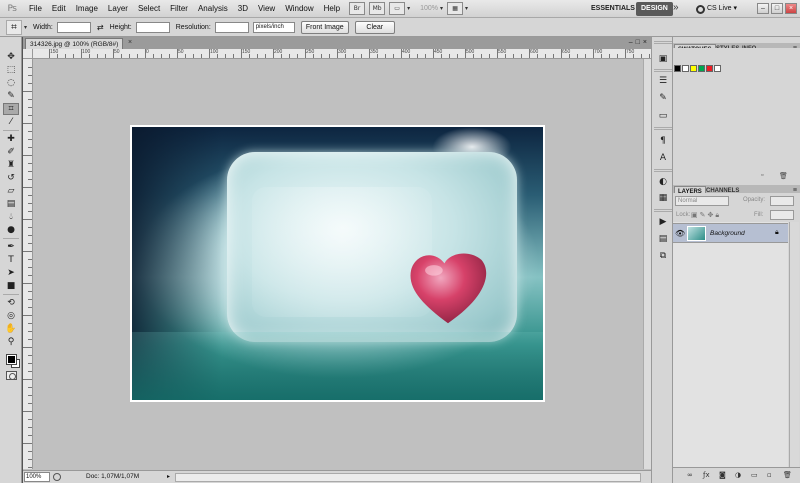  What do you see at coordinates (794, 344) in the screenshot?
I see `layers-scrollbar` at bounding box center [794, 344].